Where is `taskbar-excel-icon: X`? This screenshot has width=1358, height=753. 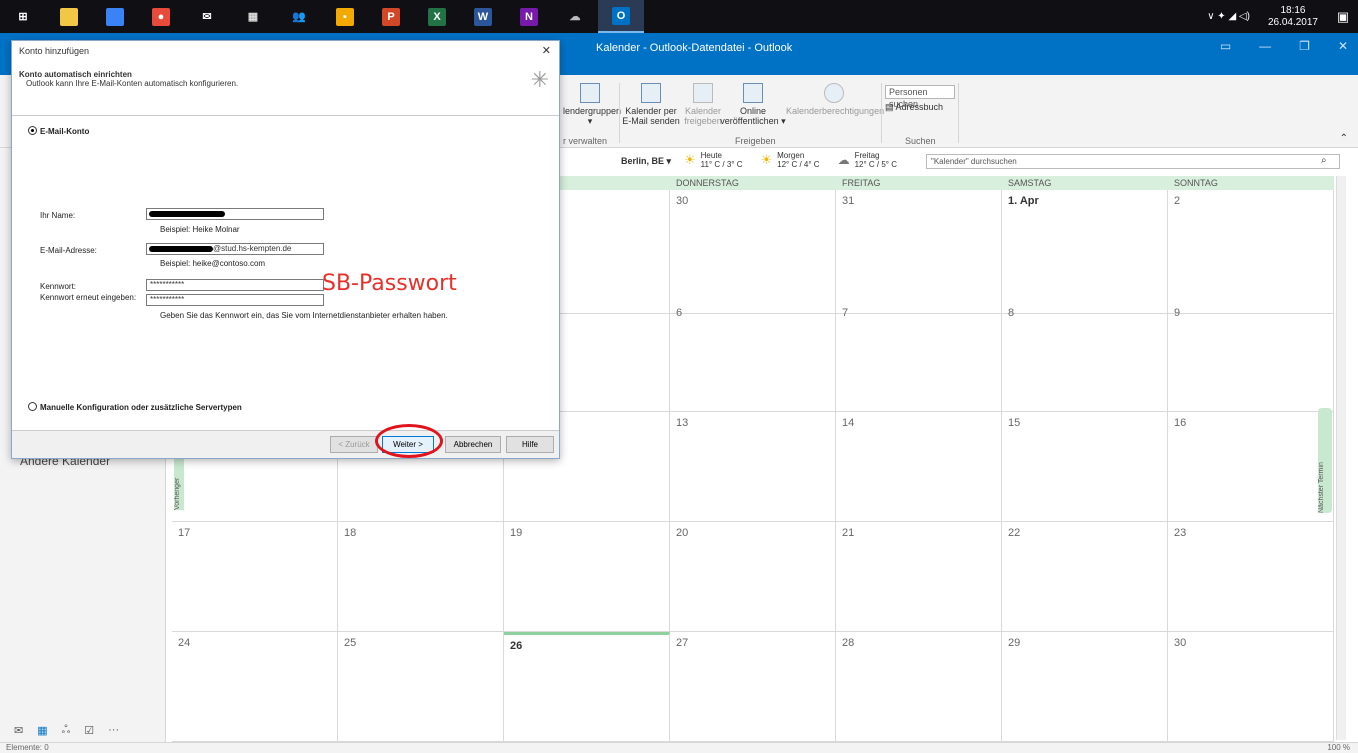
taskbar-excel-icon: X is located at coordinates (437, 16).